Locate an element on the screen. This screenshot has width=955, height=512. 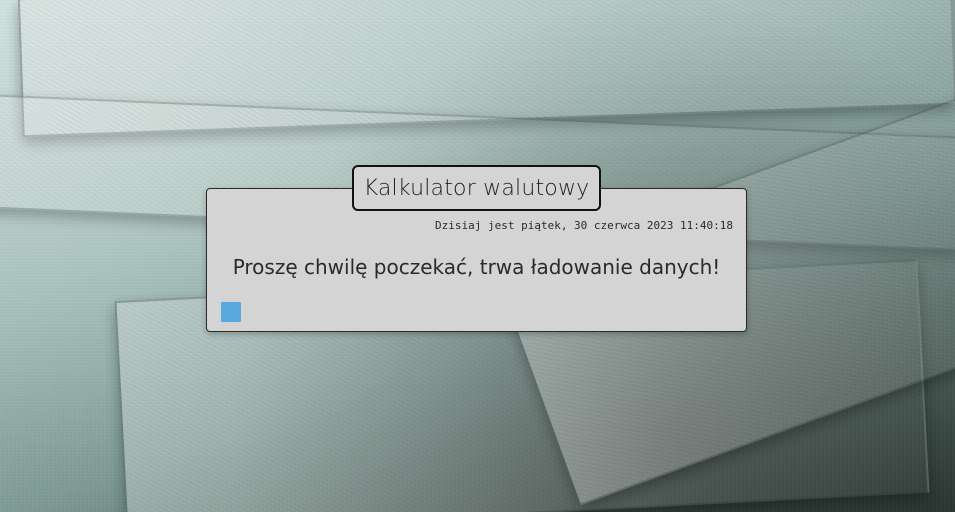
app-title: Kalkulator walutowy is located at coordinates (476, 188).